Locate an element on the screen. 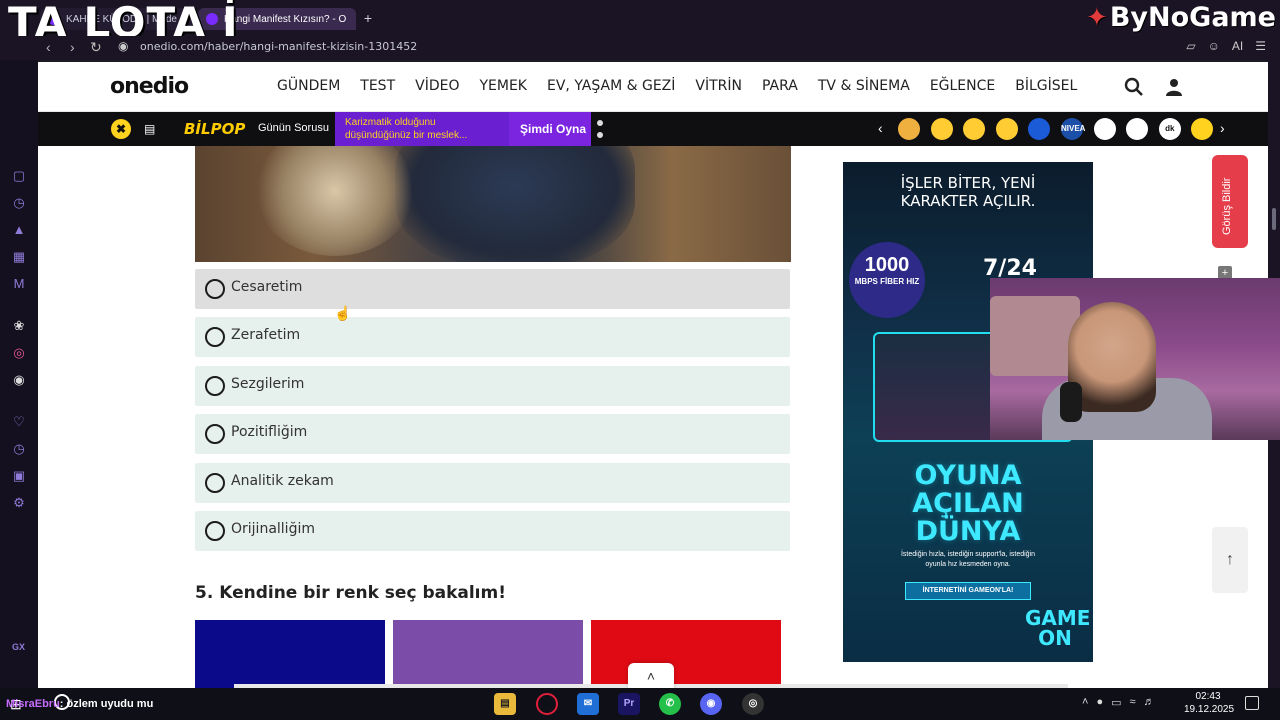  answer-option: Zerafetim is located at coordinates (492, 337).